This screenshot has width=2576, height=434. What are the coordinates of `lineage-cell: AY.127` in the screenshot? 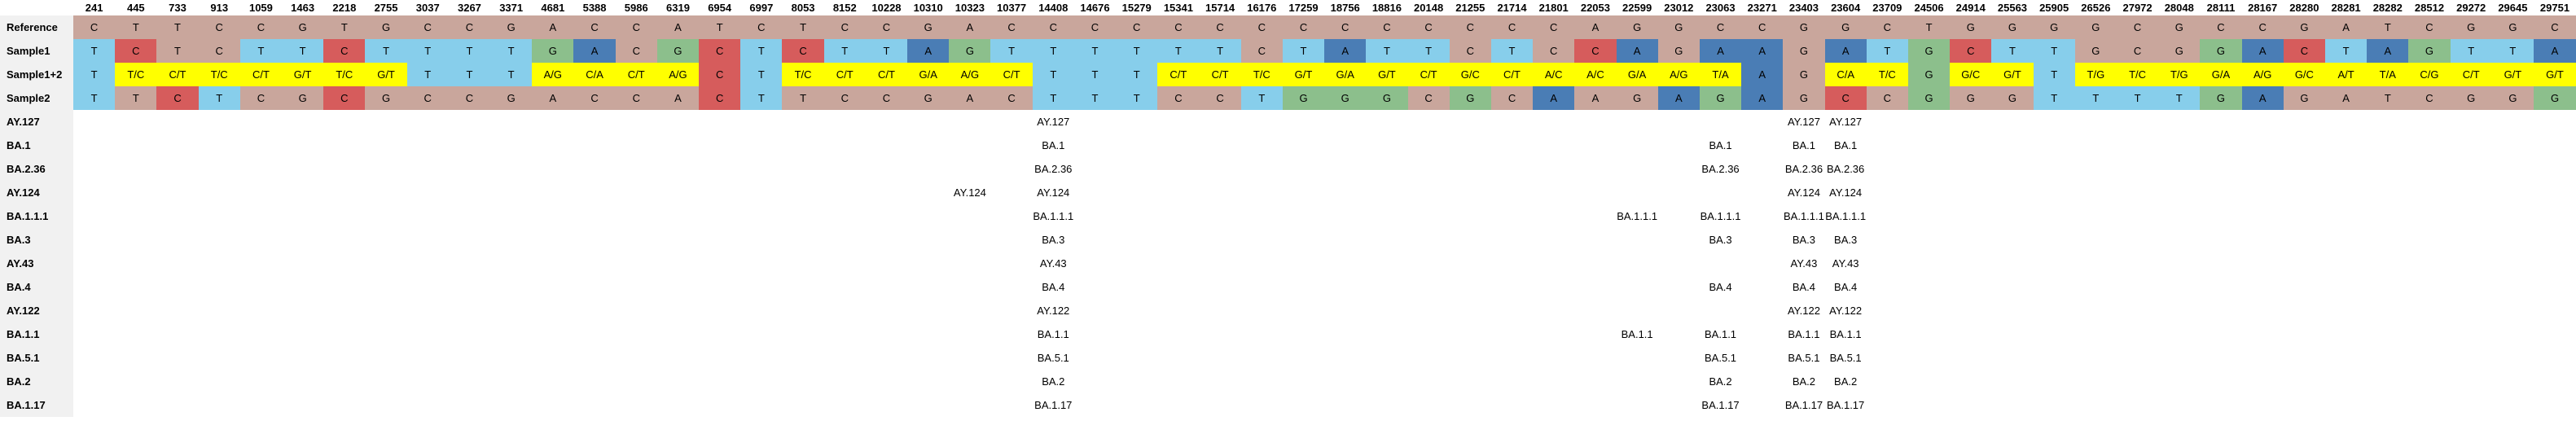 It's located at (1845, 122).